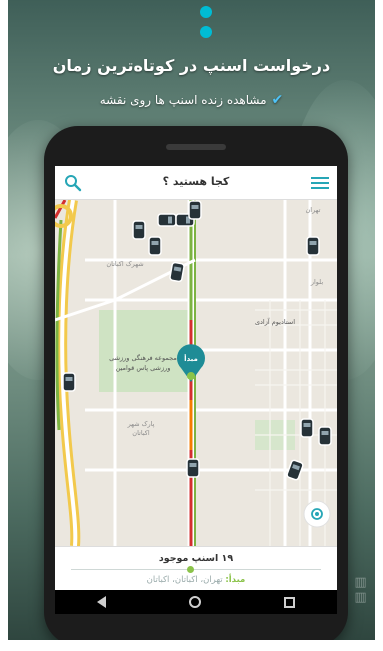  What do you see at coordinates (141, 424) in the screenshot?
I see `map-label-park: پارک شهر` at bounding box center [141, 424].